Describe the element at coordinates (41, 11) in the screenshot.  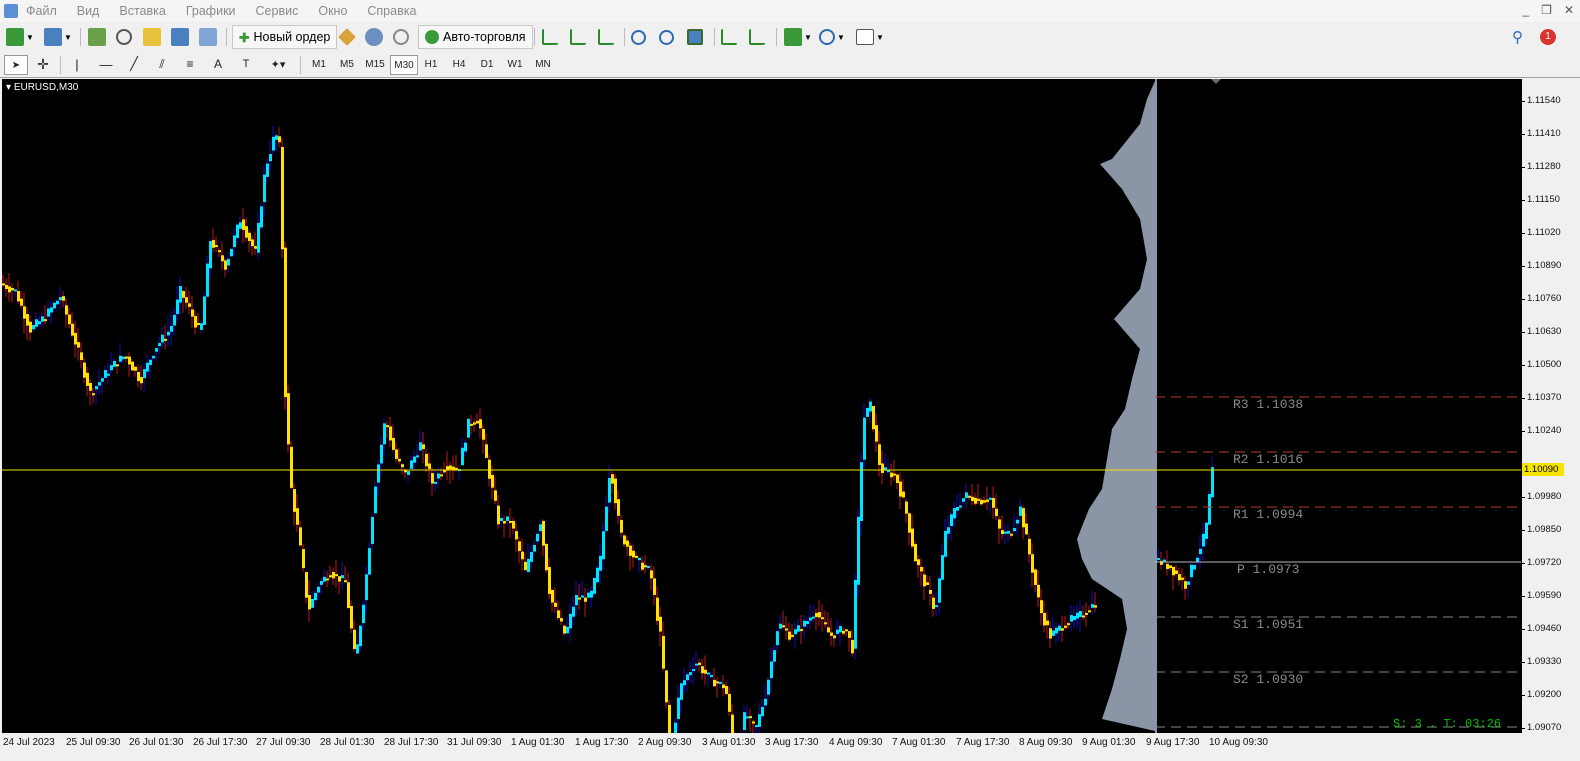
I see `menu-file: Файл` at that location.